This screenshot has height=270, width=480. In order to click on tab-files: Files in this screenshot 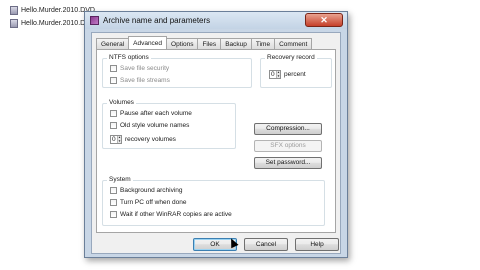, I will do `click(209, 43)`.